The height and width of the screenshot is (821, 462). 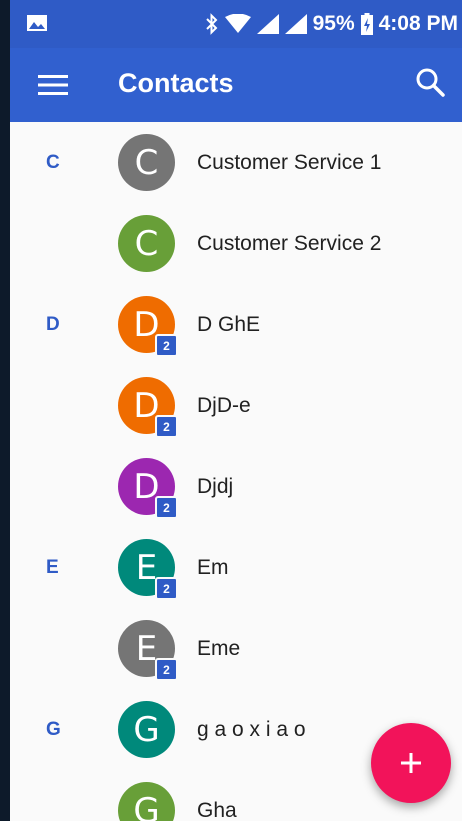 I want to click on section-letter: E, so click(x=52, y=567).